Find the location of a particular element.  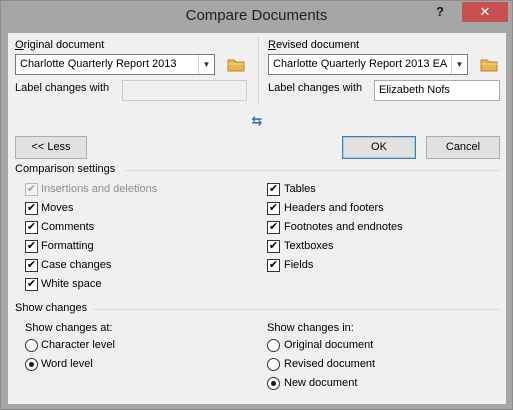

radio-revised-document is located at coordinates (273, 364).